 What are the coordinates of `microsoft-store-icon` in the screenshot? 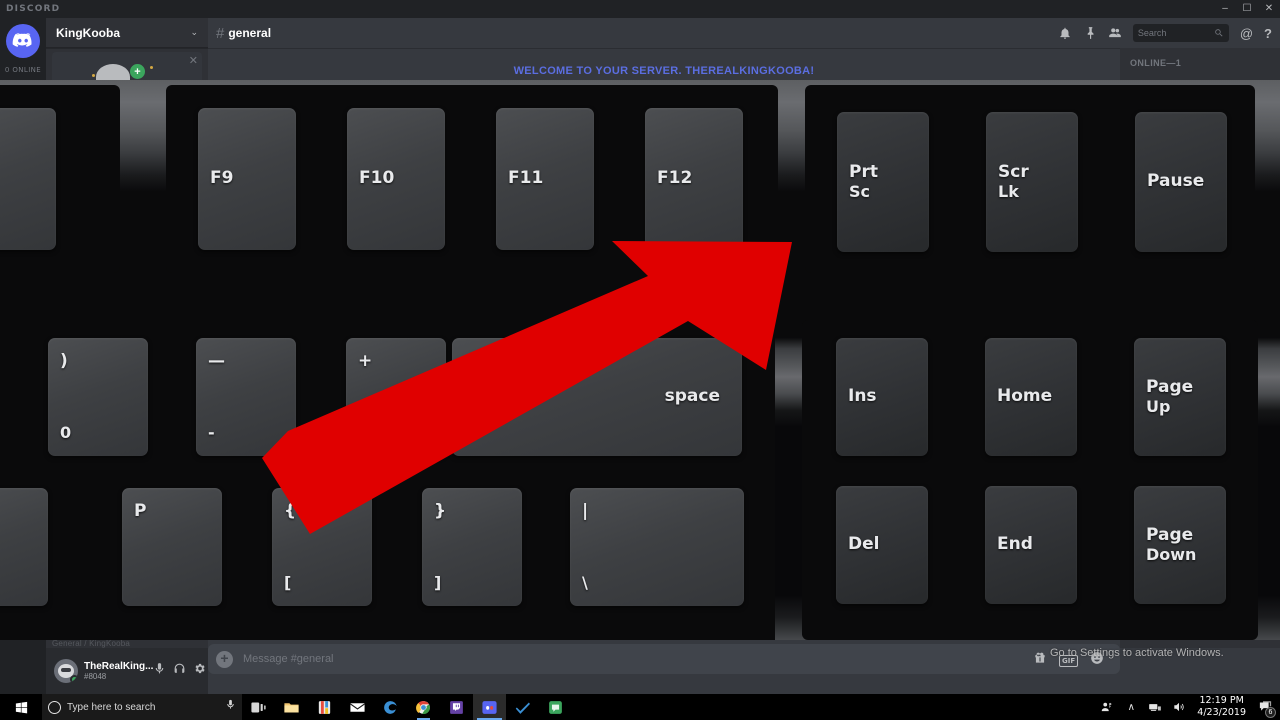 It's located at (324, 707).